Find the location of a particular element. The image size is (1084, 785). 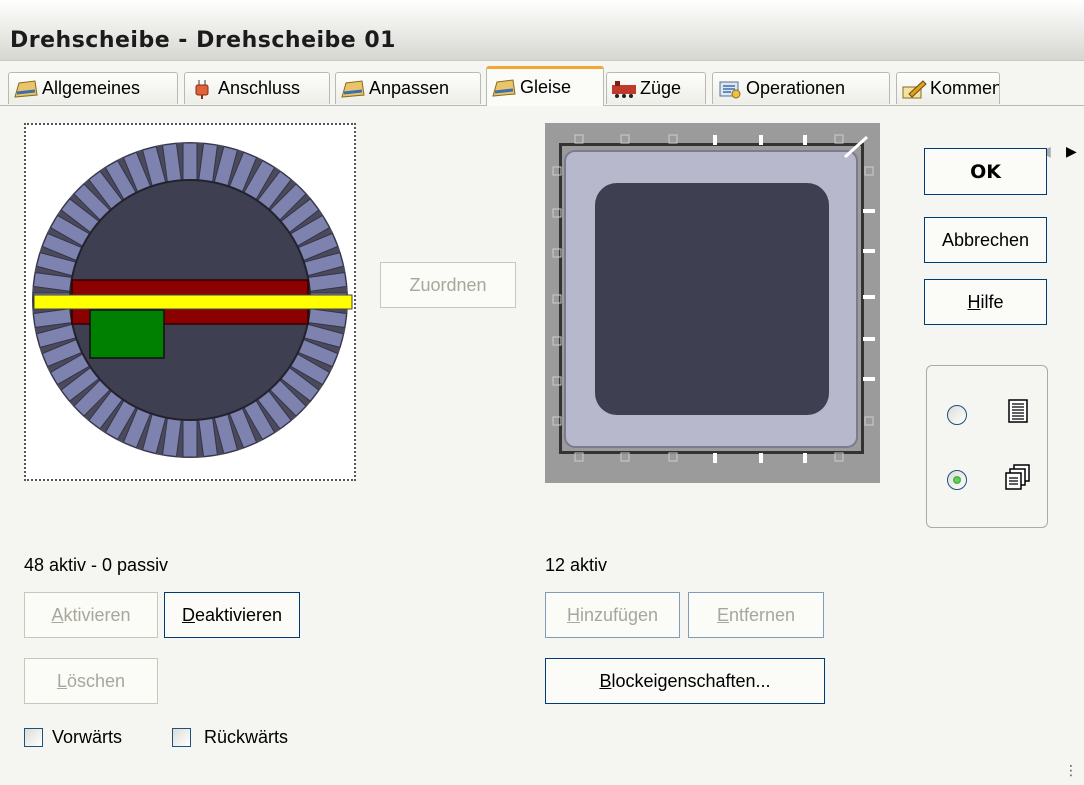

forward-checkbox is located at coordinates (33, 737).